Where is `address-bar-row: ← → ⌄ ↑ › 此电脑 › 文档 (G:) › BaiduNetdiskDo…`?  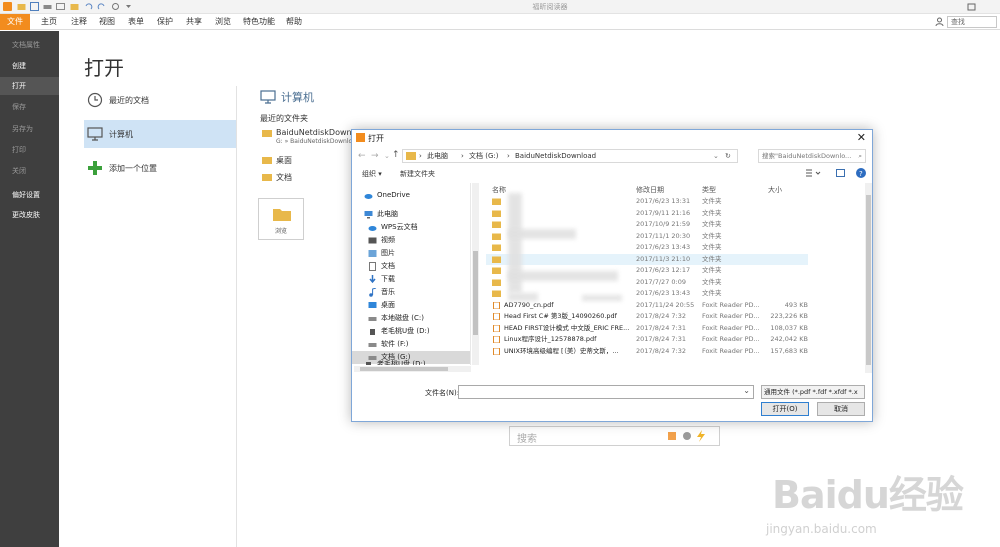
address-bar-row: ← → ⌄ ↑ › 此电脑 › 文档 (G:) › BaiduNetdiskDo… is located at coordinates (612, 156).